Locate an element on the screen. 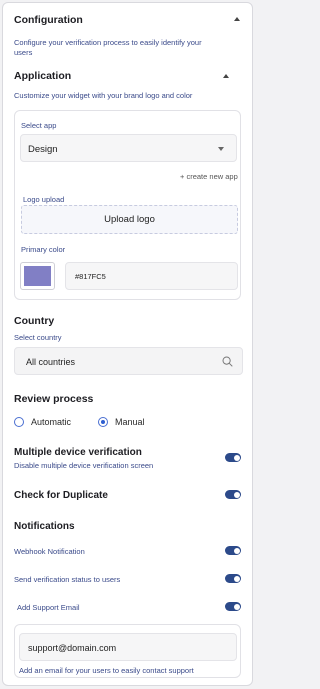 The image size is (320, 689). radio-manual is located at coordinates (103, 422).